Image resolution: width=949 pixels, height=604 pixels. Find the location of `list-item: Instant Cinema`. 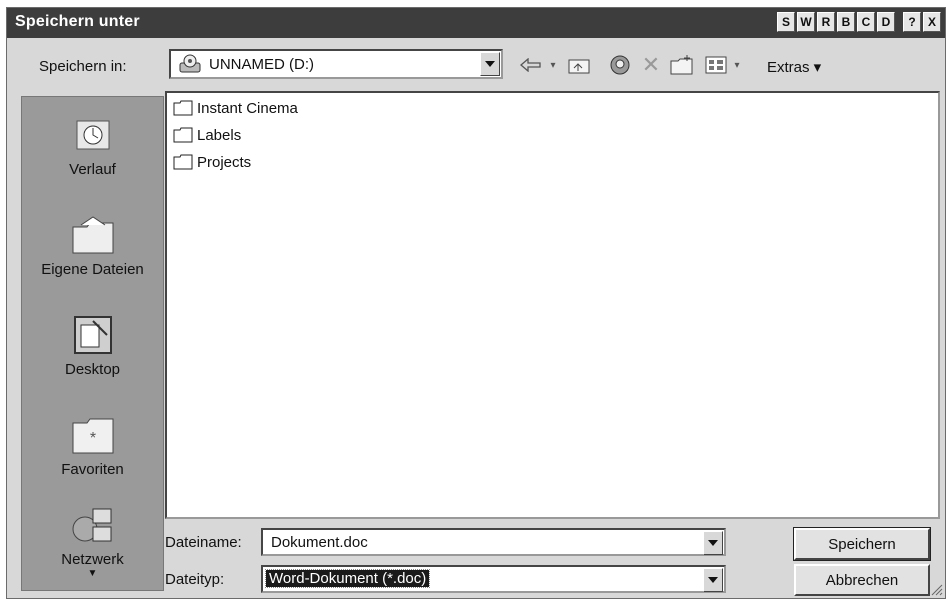

list-item: Instant Cinema is located at coordinates (235, 108).